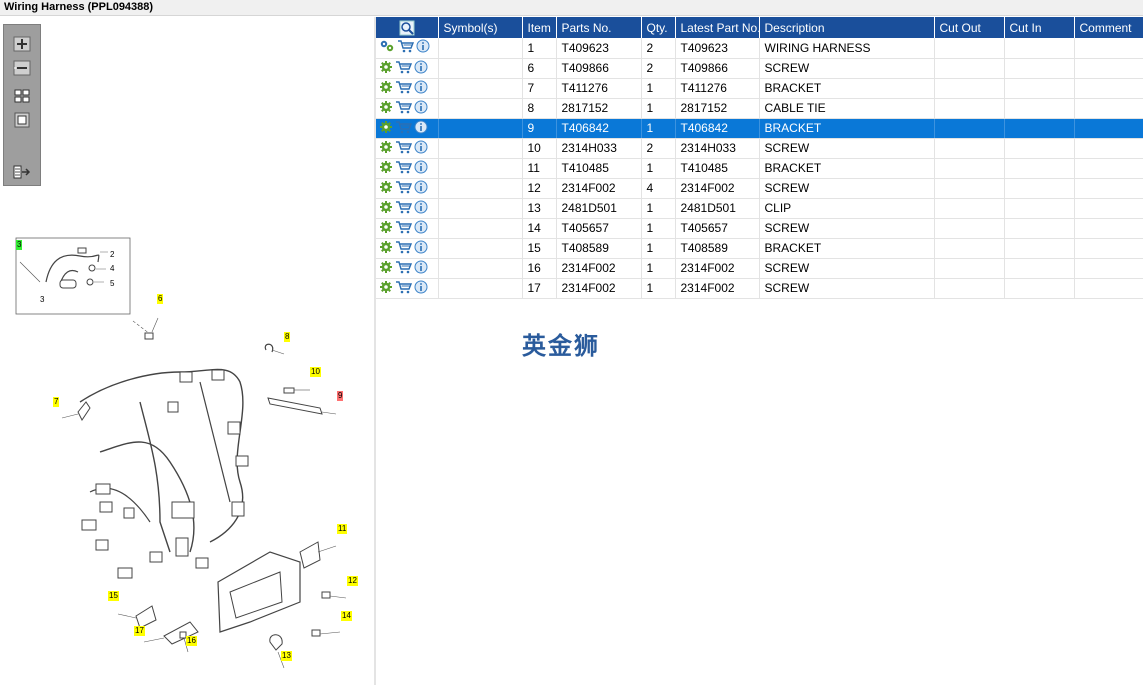 The width and height of the screenshot is (1143, 685). Describe the element at coordinates (1039, 27) in the screenshot. I see `col-cut-in: Cut In` at that location.